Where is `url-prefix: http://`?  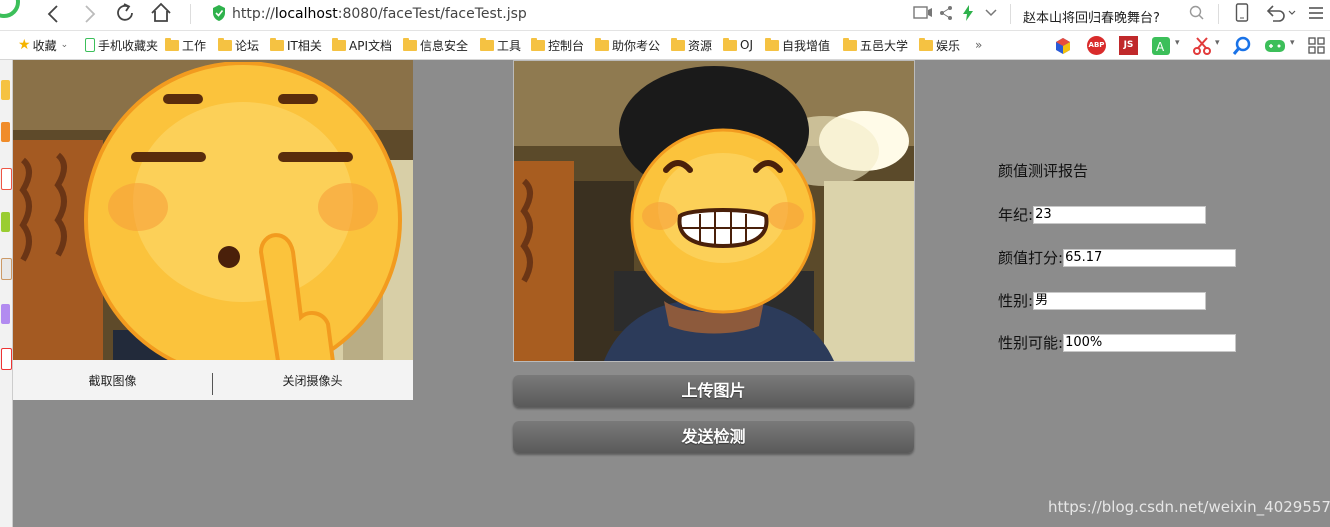 url-prefix: http:// is located at coordinates (253, 14).